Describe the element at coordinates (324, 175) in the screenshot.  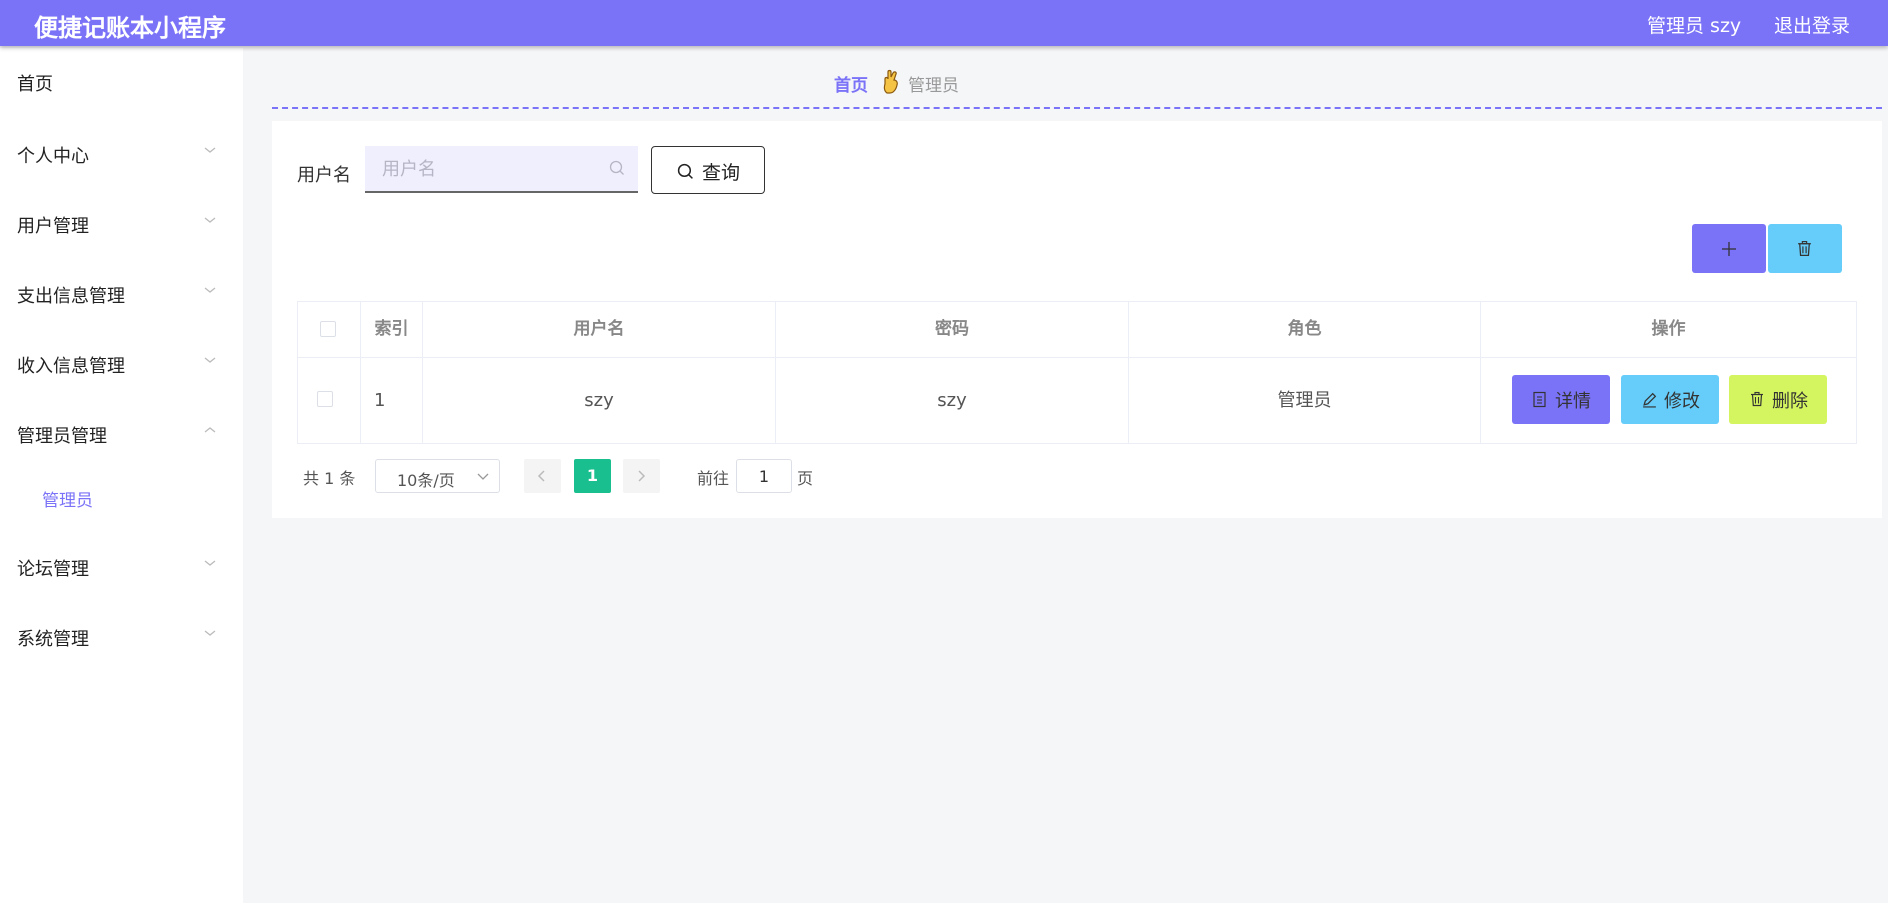
I see `search-label: 用户名` at that location.